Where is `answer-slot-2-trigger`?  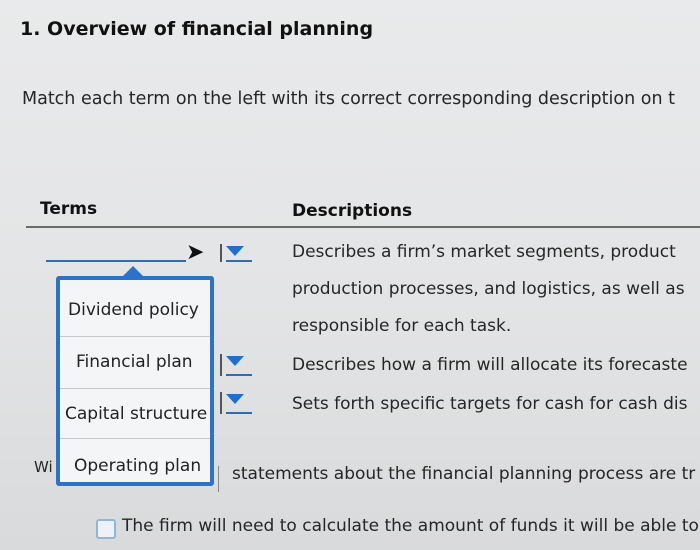 answer-slot-2-trigger is located at coordinates (239, 375).